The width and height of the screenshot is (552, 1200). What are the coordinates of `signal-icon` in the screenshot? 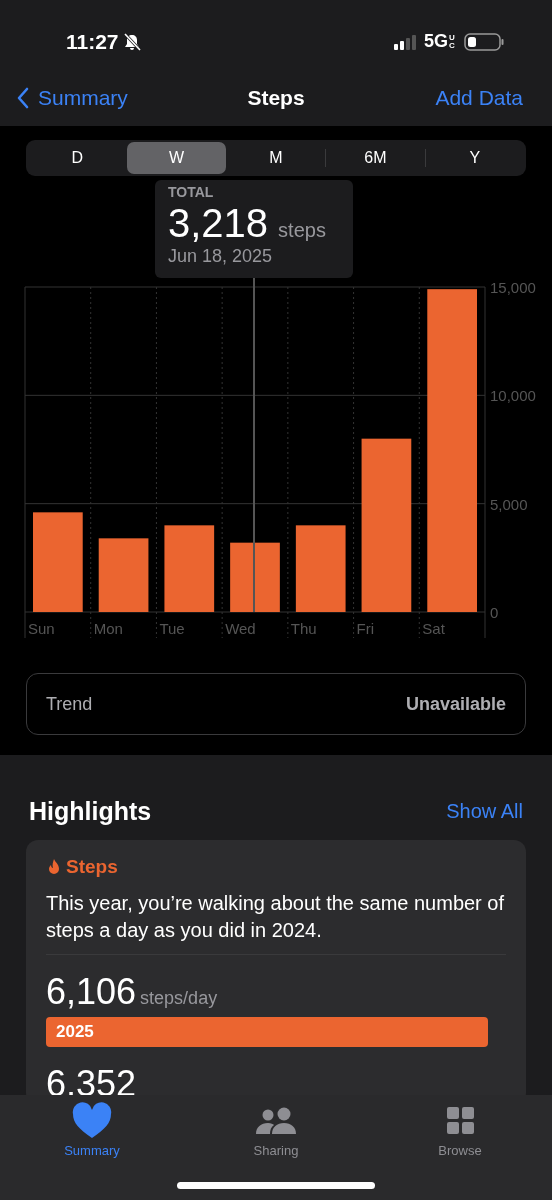 It's located at (405, 41).